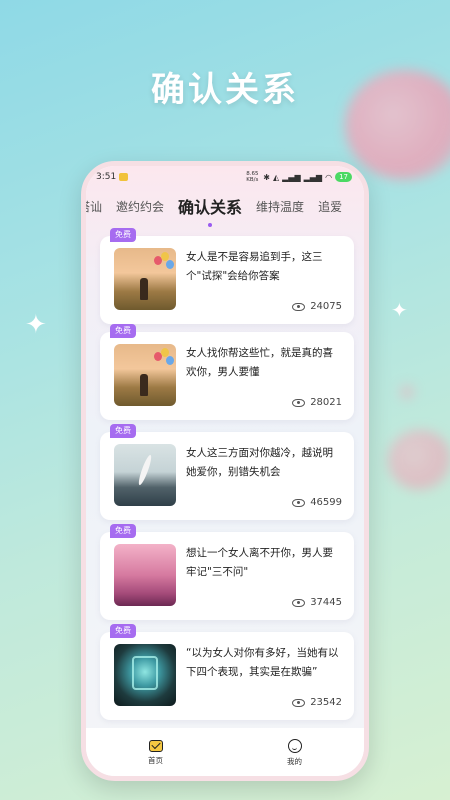 This screenshot has width=450, height=800. What do you see at coordinates (254, 266) in the screenshot?
I see `article-title: 女人是不是容易追到手，这三个"试探"会给你答案` at bounding box center [254, 266].